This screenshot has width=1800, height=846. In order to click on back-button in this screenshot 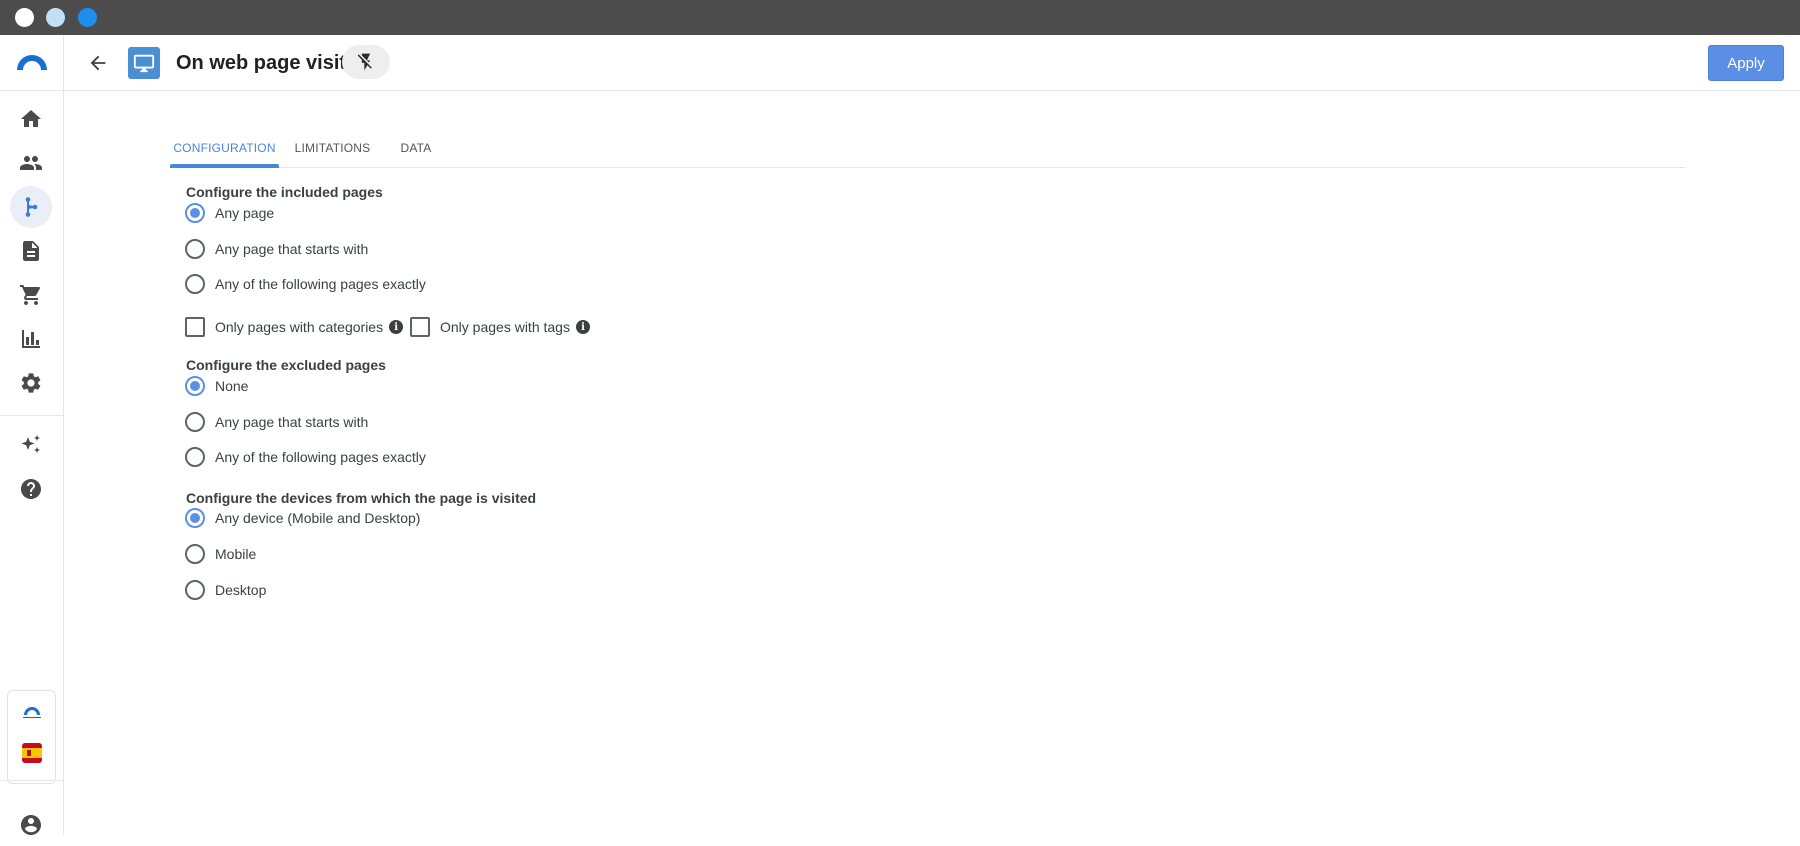, I will do `click(98, 63)`.